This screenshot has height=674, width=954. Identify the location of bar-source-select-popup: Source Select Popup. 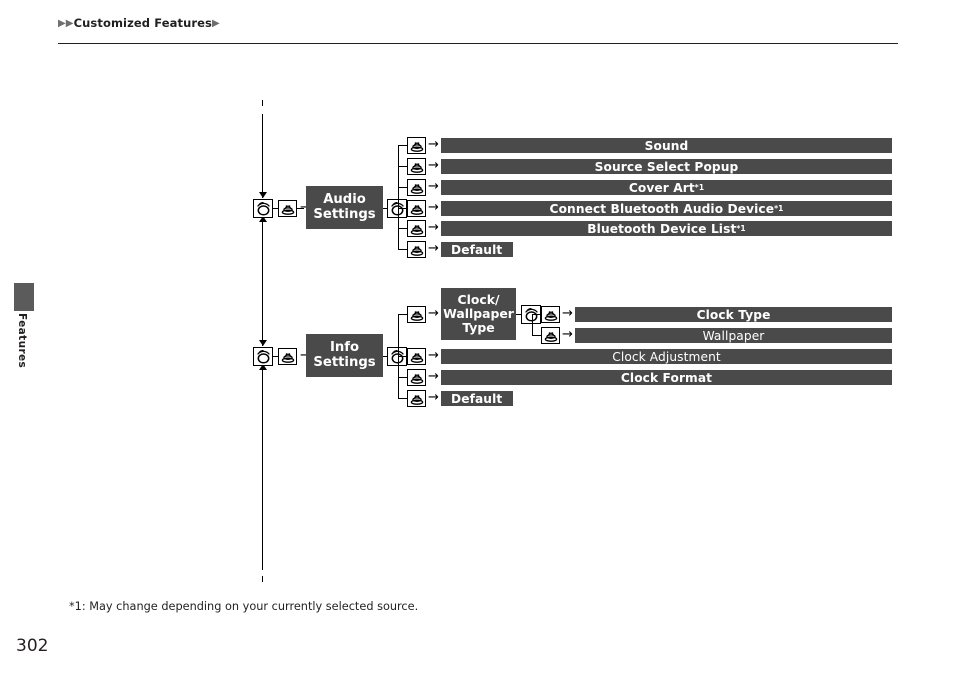
(666, 166).